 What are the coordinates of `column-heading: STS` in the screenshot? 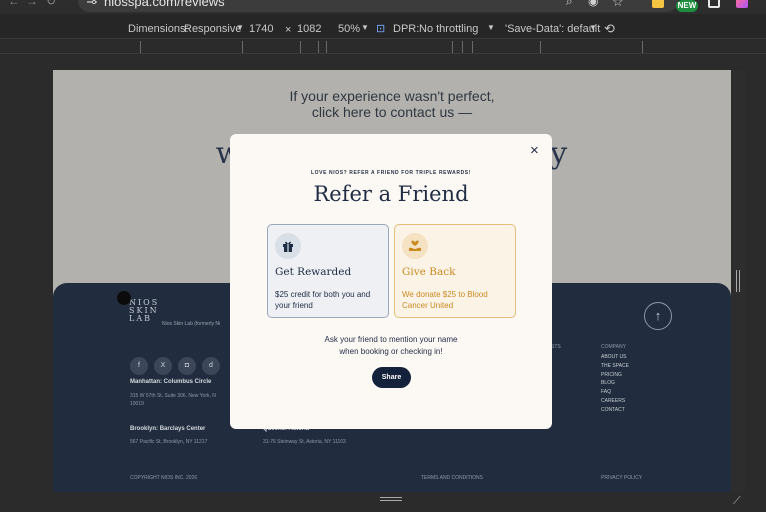 It's located at (556, 347).